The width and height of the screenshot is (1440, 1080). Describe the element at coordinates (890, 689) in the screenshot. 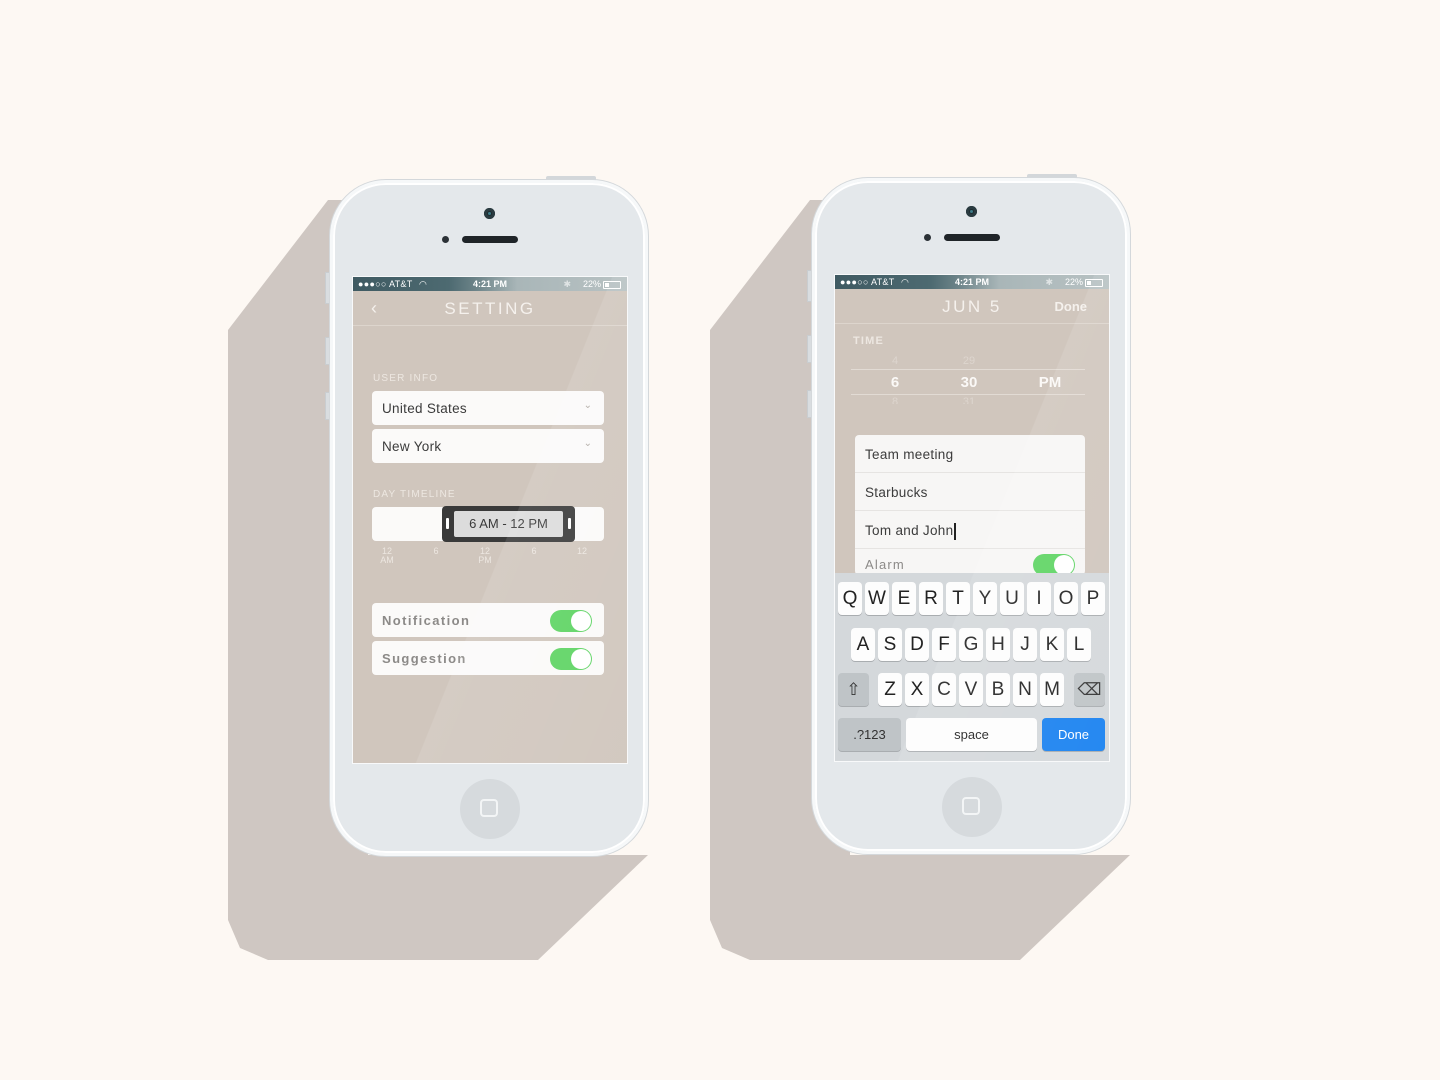

I see `key-z: Z` at that location.